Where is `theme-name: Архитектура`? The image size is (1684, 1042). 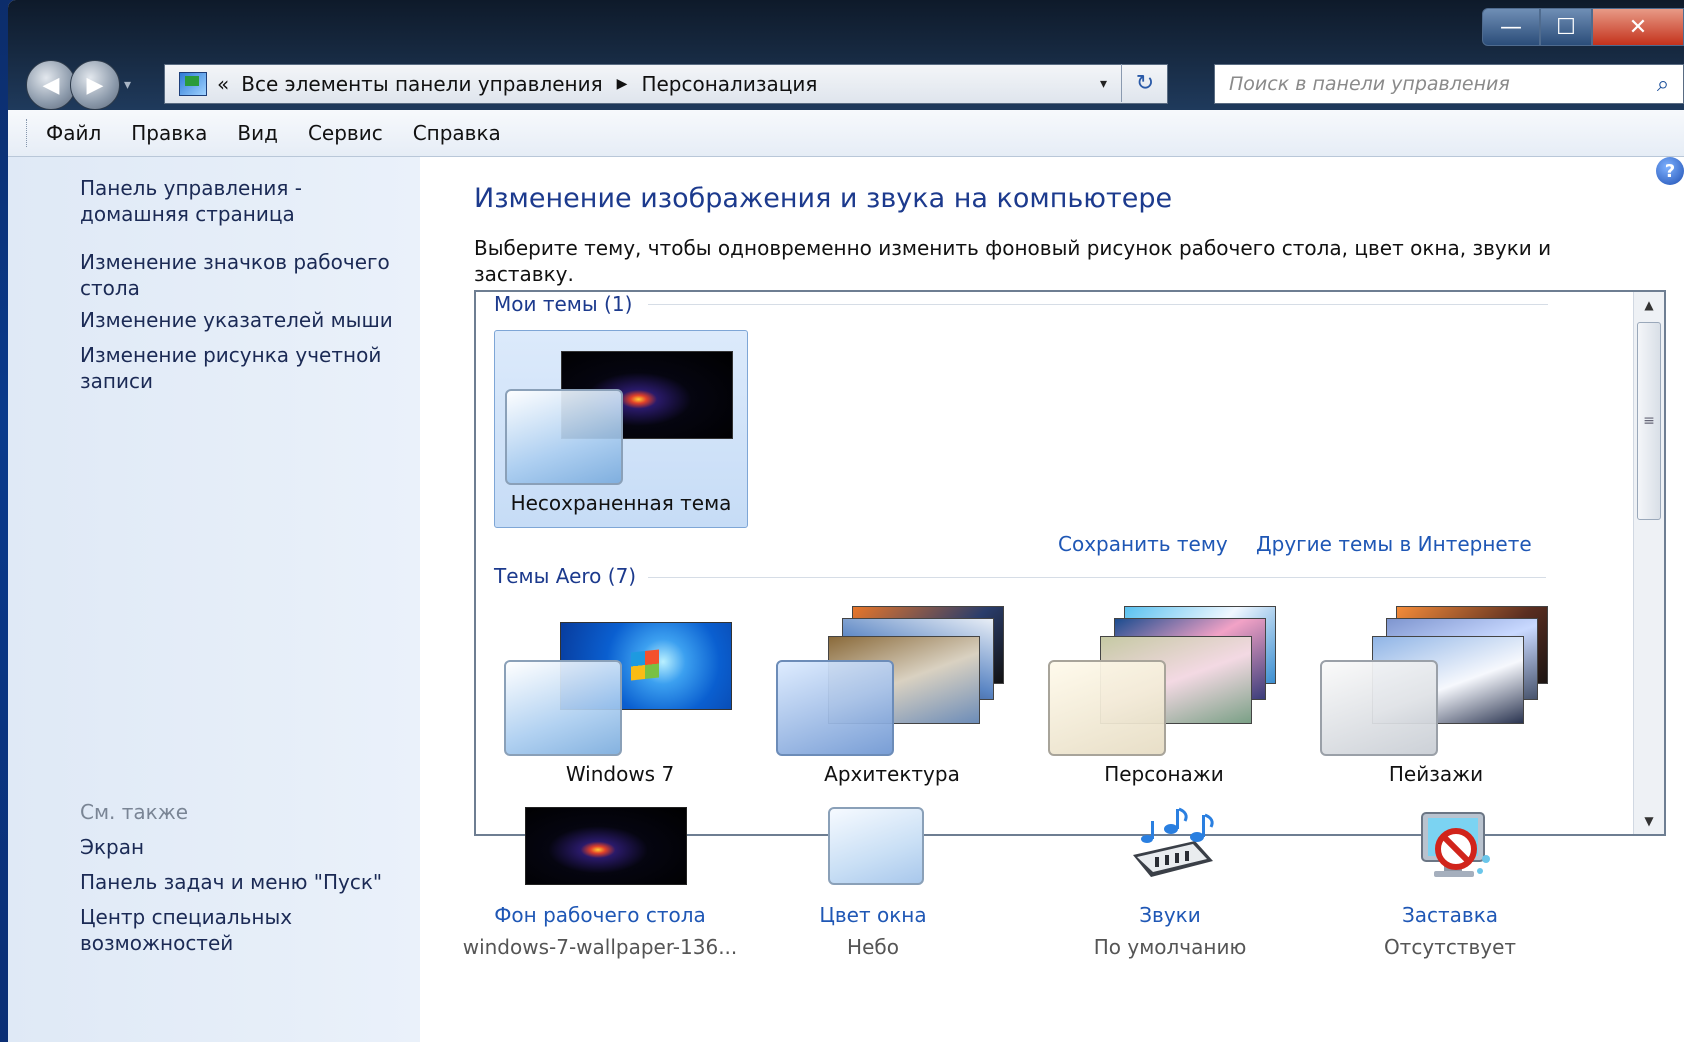 theme-name: Архитектура is located at coordinates (892, 774).